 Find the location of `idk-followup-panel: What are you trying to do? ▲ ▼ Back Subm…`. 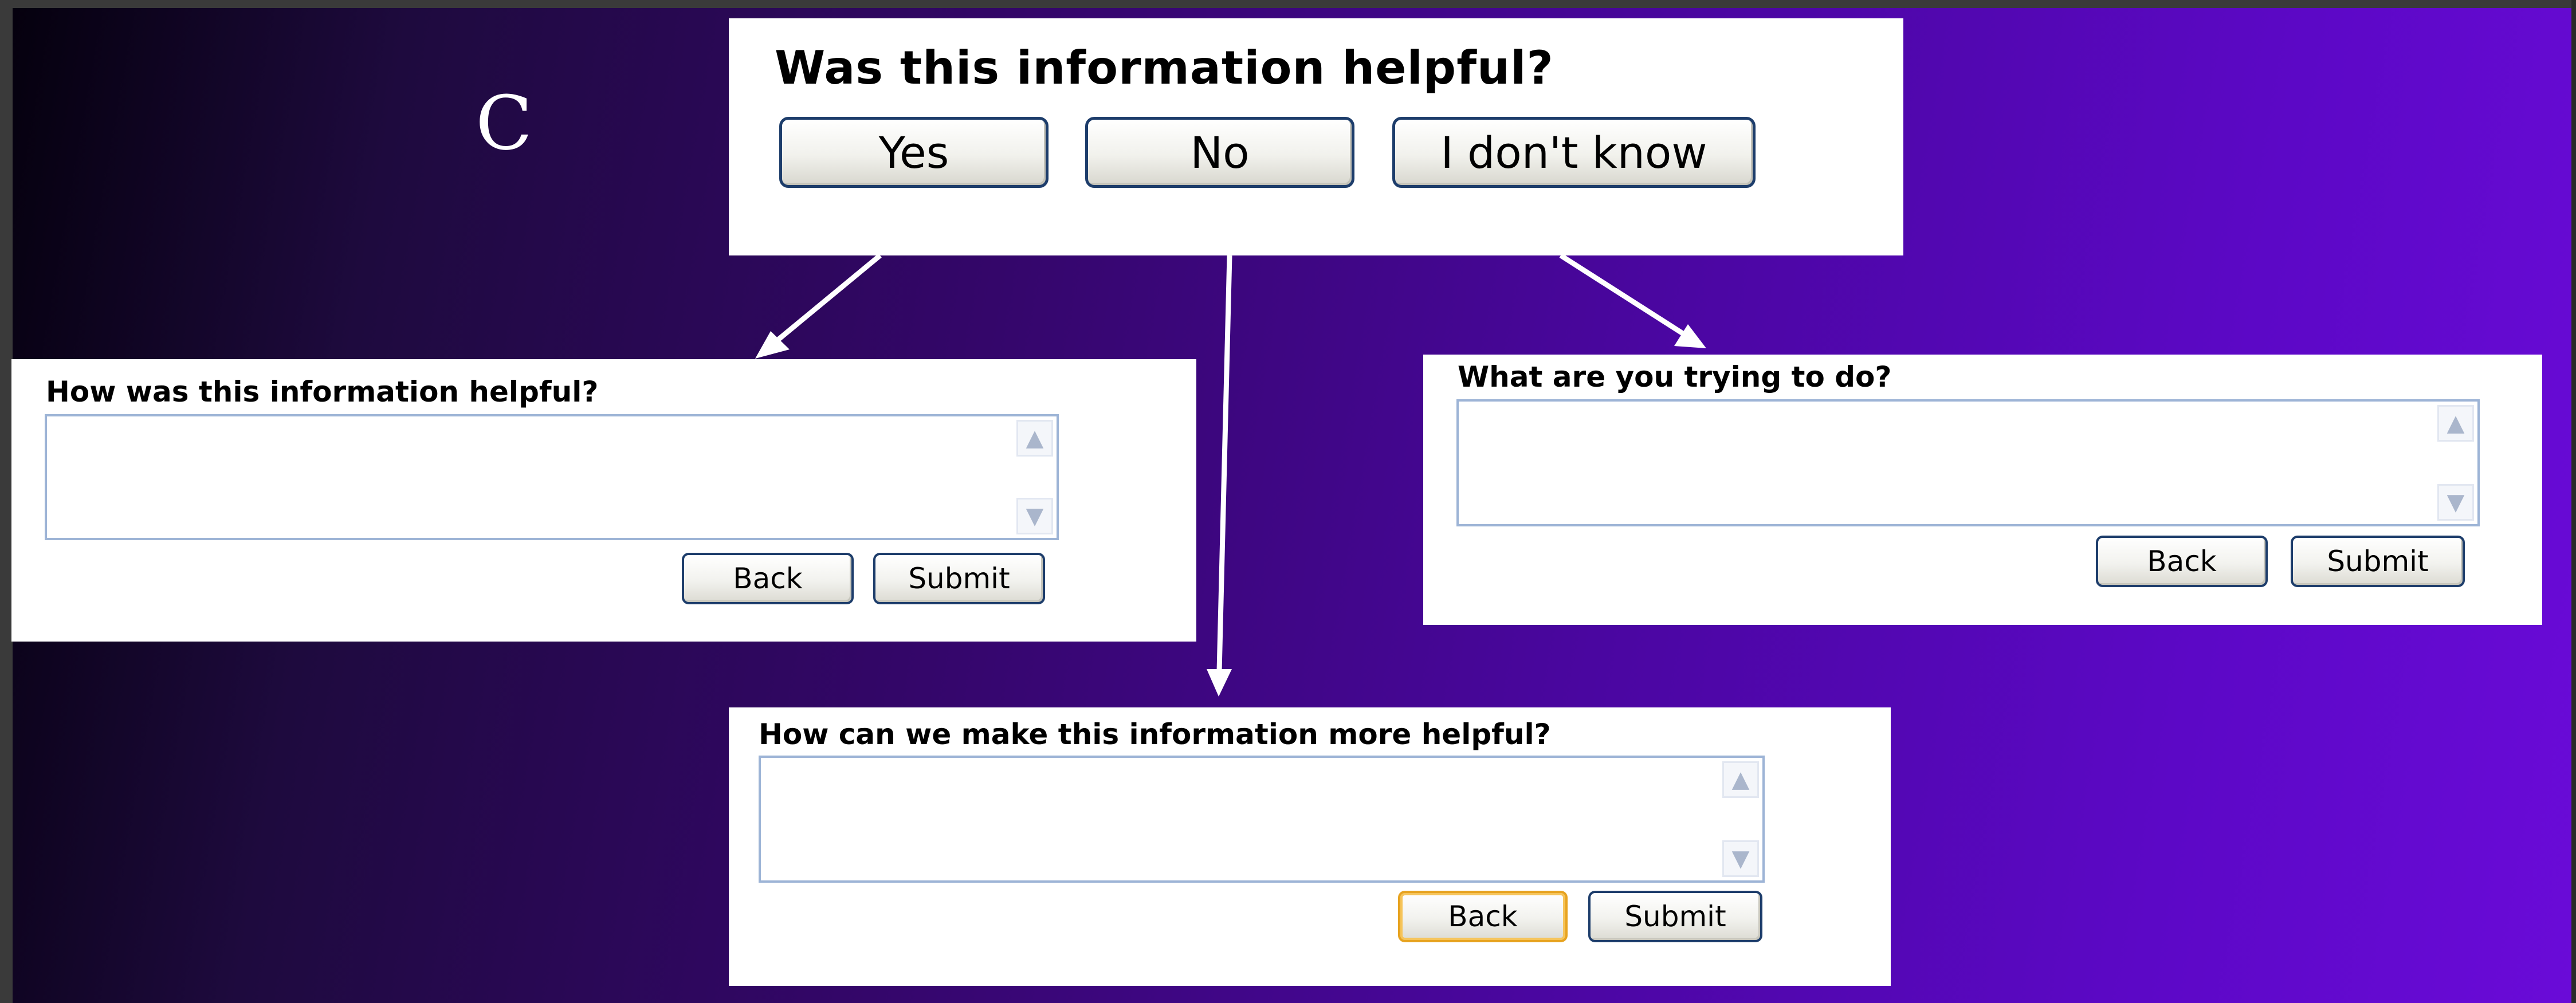

idk-followup-panel: What are you trying to do? ▲ ▼ Back Subm… is located at coordinates (1983, 490).